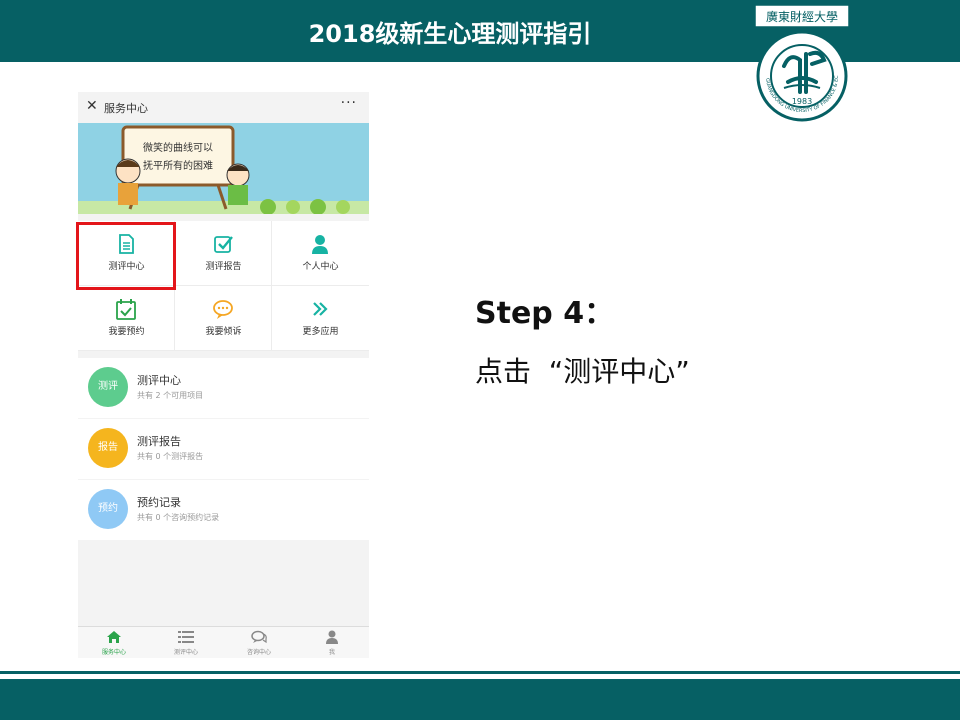 The image size is (960, 720). What do you see at coordinates (126, 256) in the screenshot?
I see `highlight-box` at bounding box center [126, 256].